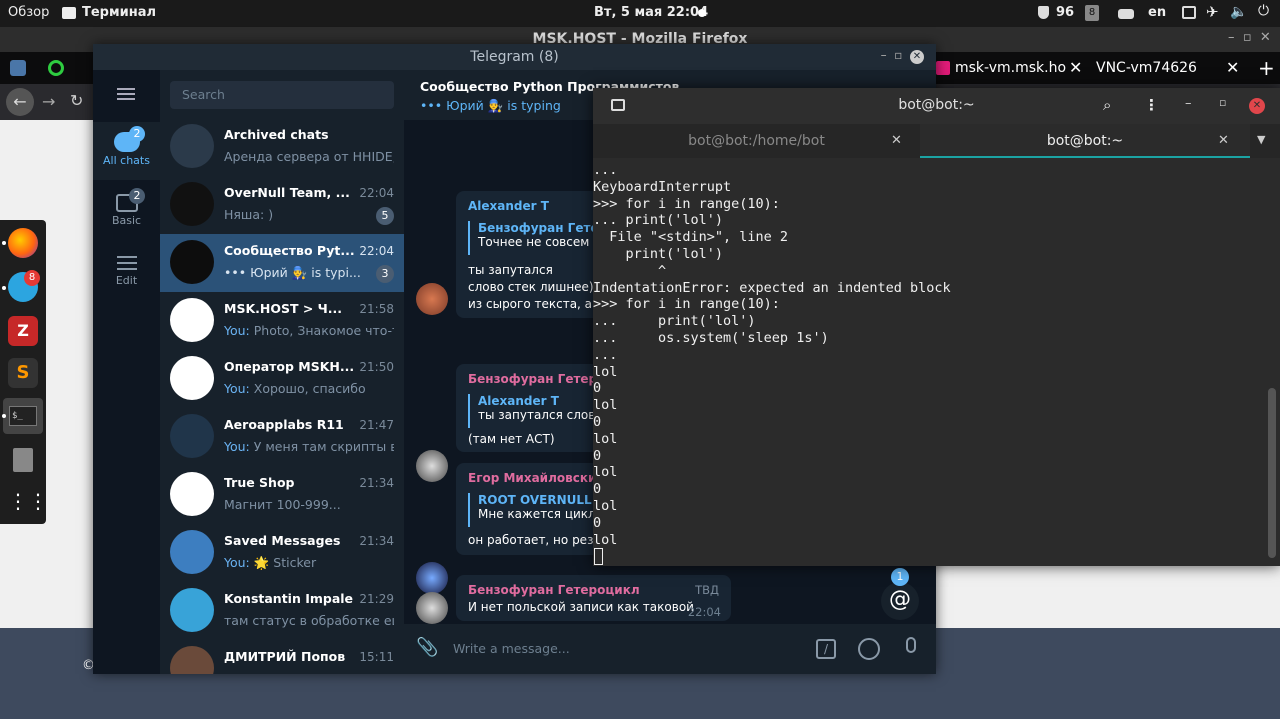 This screenshot has width=1280, height=719. Describe the element at coordinates (323, 330) in the screenshot. I see `preview-text: Photo, Знакомое что-то)` at that location.